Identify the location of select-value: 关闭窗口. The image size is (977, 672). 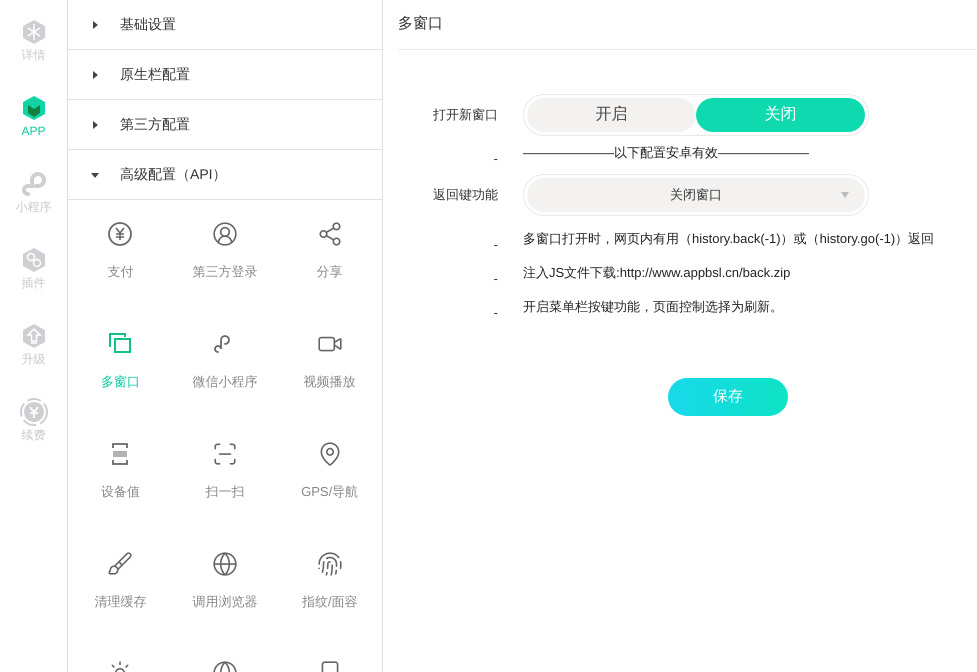
(696, 195).